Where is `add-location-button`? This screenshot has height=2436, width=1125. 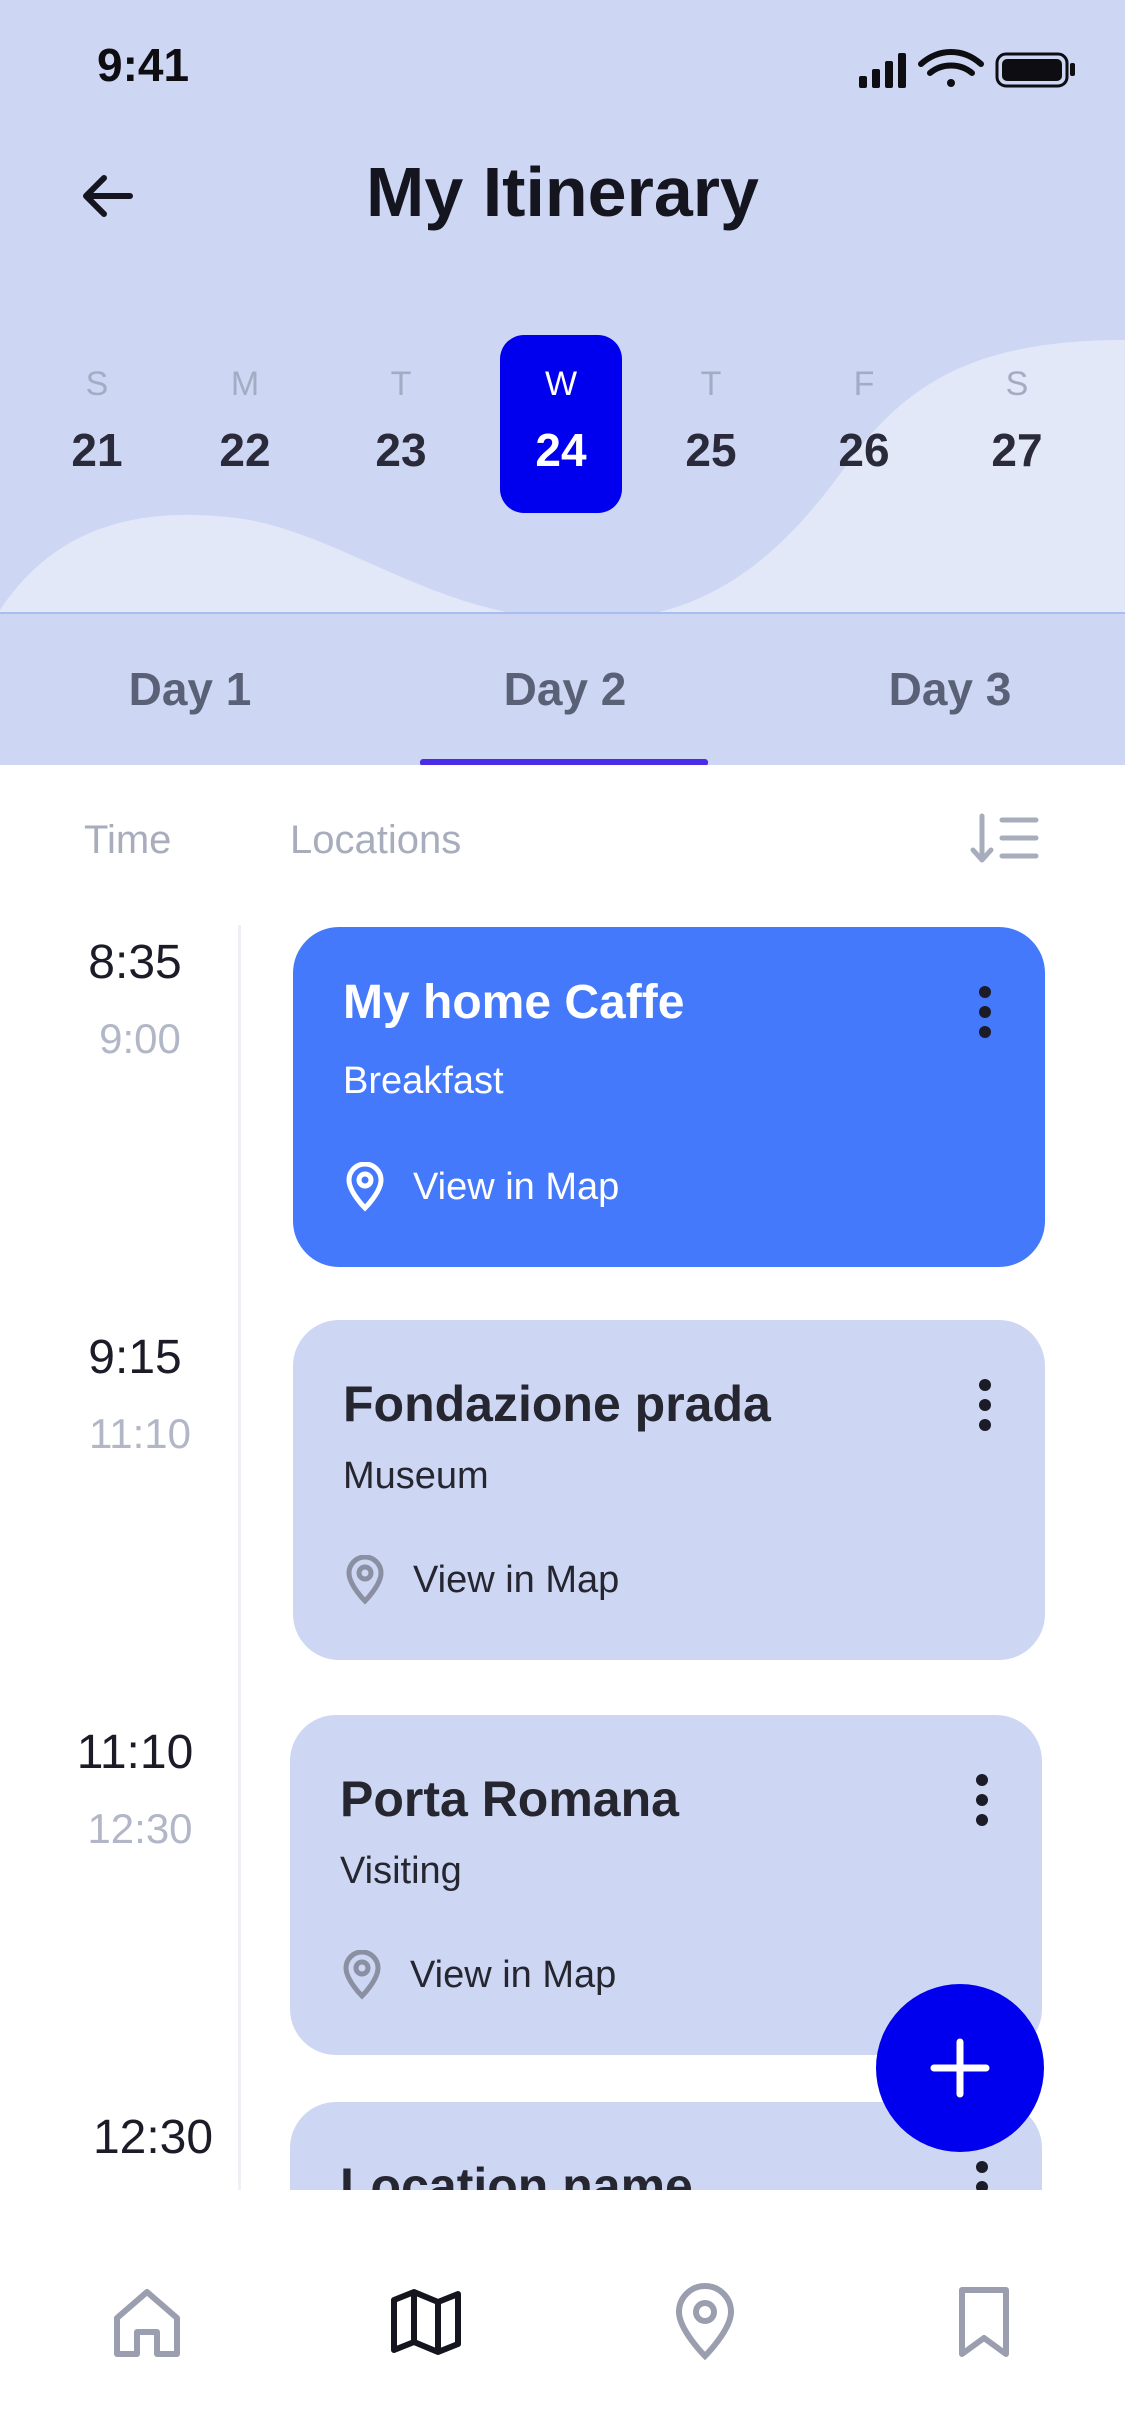 add-location-button is located at coordinates (960, 2068).